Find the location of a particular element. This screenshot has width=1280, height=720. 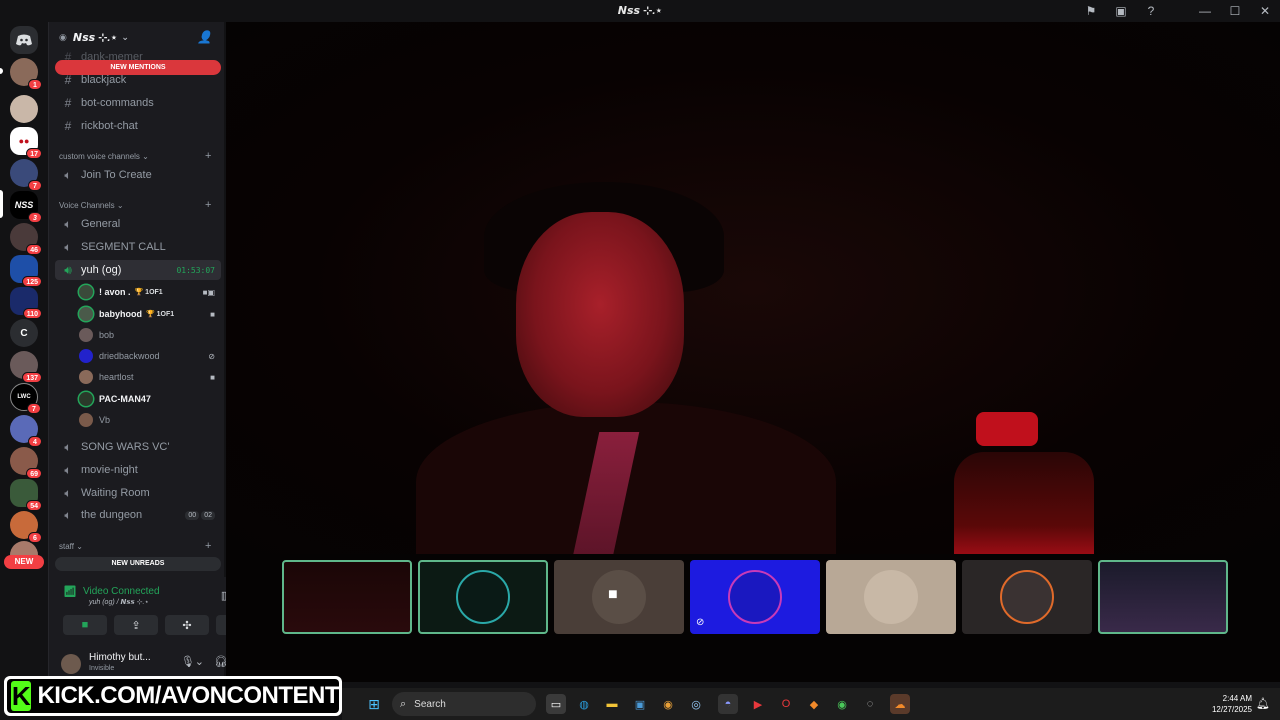

server-avatar: 4 is located at coordinates (26, 431).